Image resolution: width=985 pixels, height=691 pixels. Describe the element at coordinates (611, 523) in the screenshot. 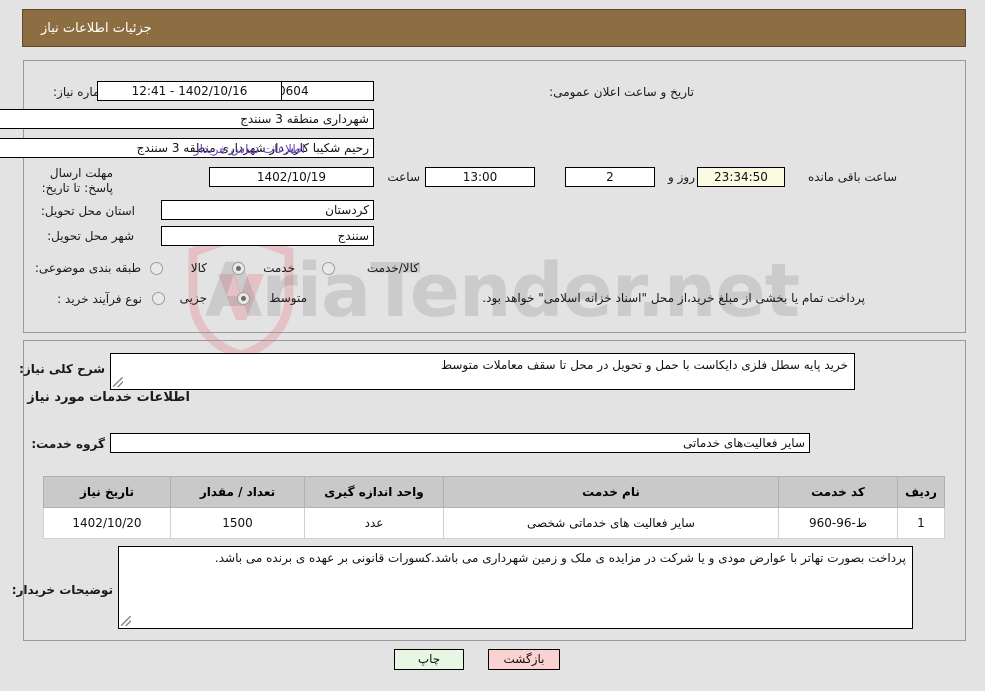

I see `cell-service-name: سایر فعالیت های خدماتی شخصی` at that location.